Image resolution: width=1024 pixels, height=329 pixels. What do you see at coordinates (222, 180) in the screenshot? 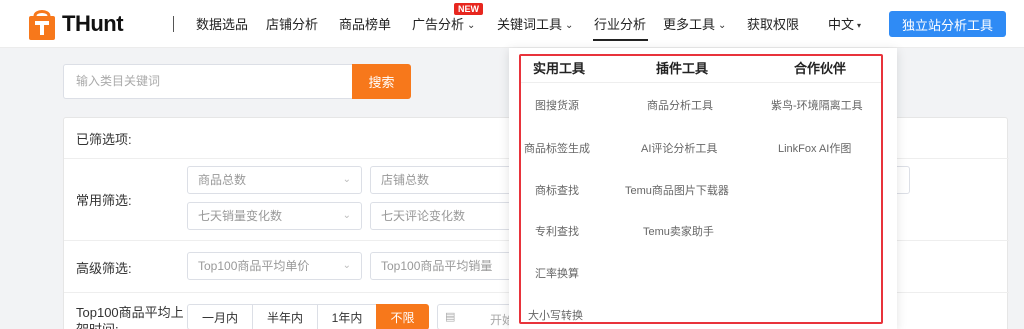
I see `select-product-total-value: 商品总数` at bounding box center [222, 180].